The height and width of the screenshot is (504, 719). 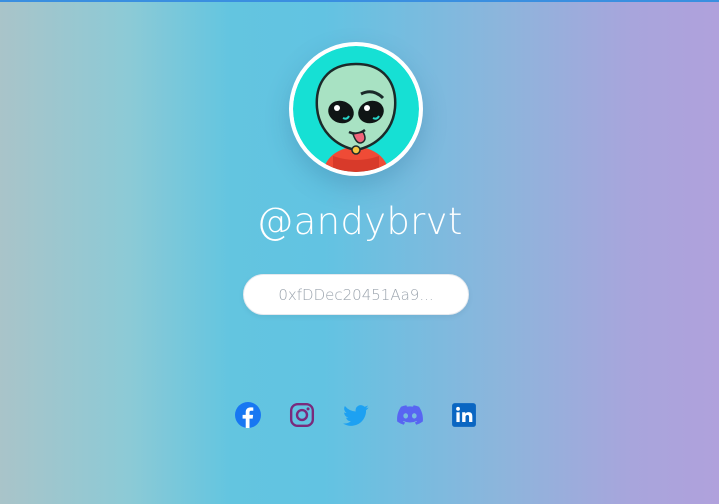 I want to click on avatar, so click(x=356, y=109).